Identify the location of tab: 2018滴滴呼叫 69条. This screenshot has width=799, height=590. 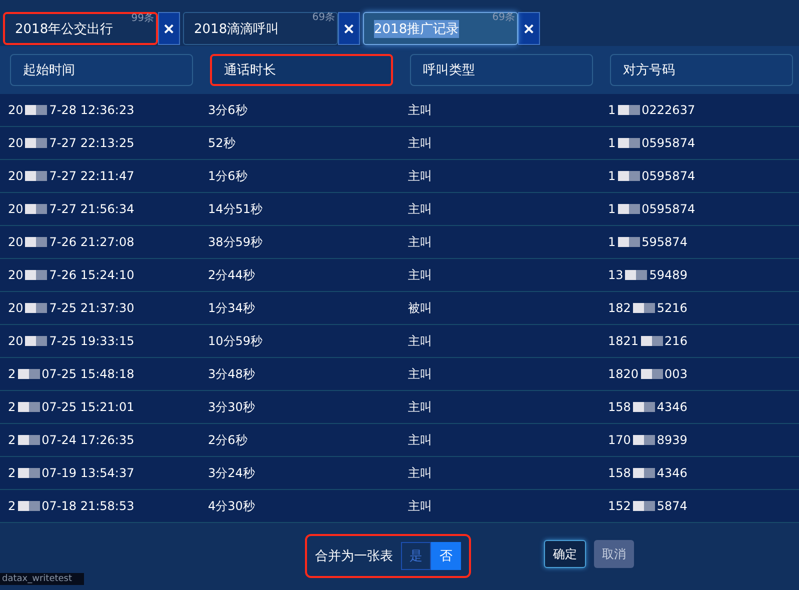
(260, 28).